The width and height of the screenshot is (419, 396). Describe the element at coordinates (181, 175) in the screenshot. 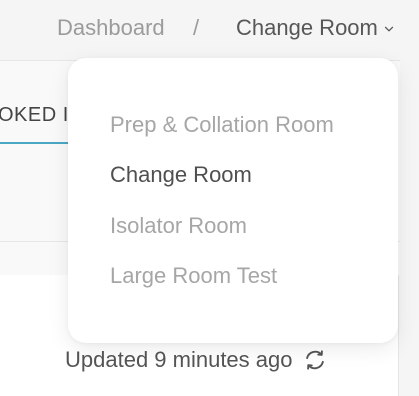

I see `menu-item-change-room: Change Room` at that location.